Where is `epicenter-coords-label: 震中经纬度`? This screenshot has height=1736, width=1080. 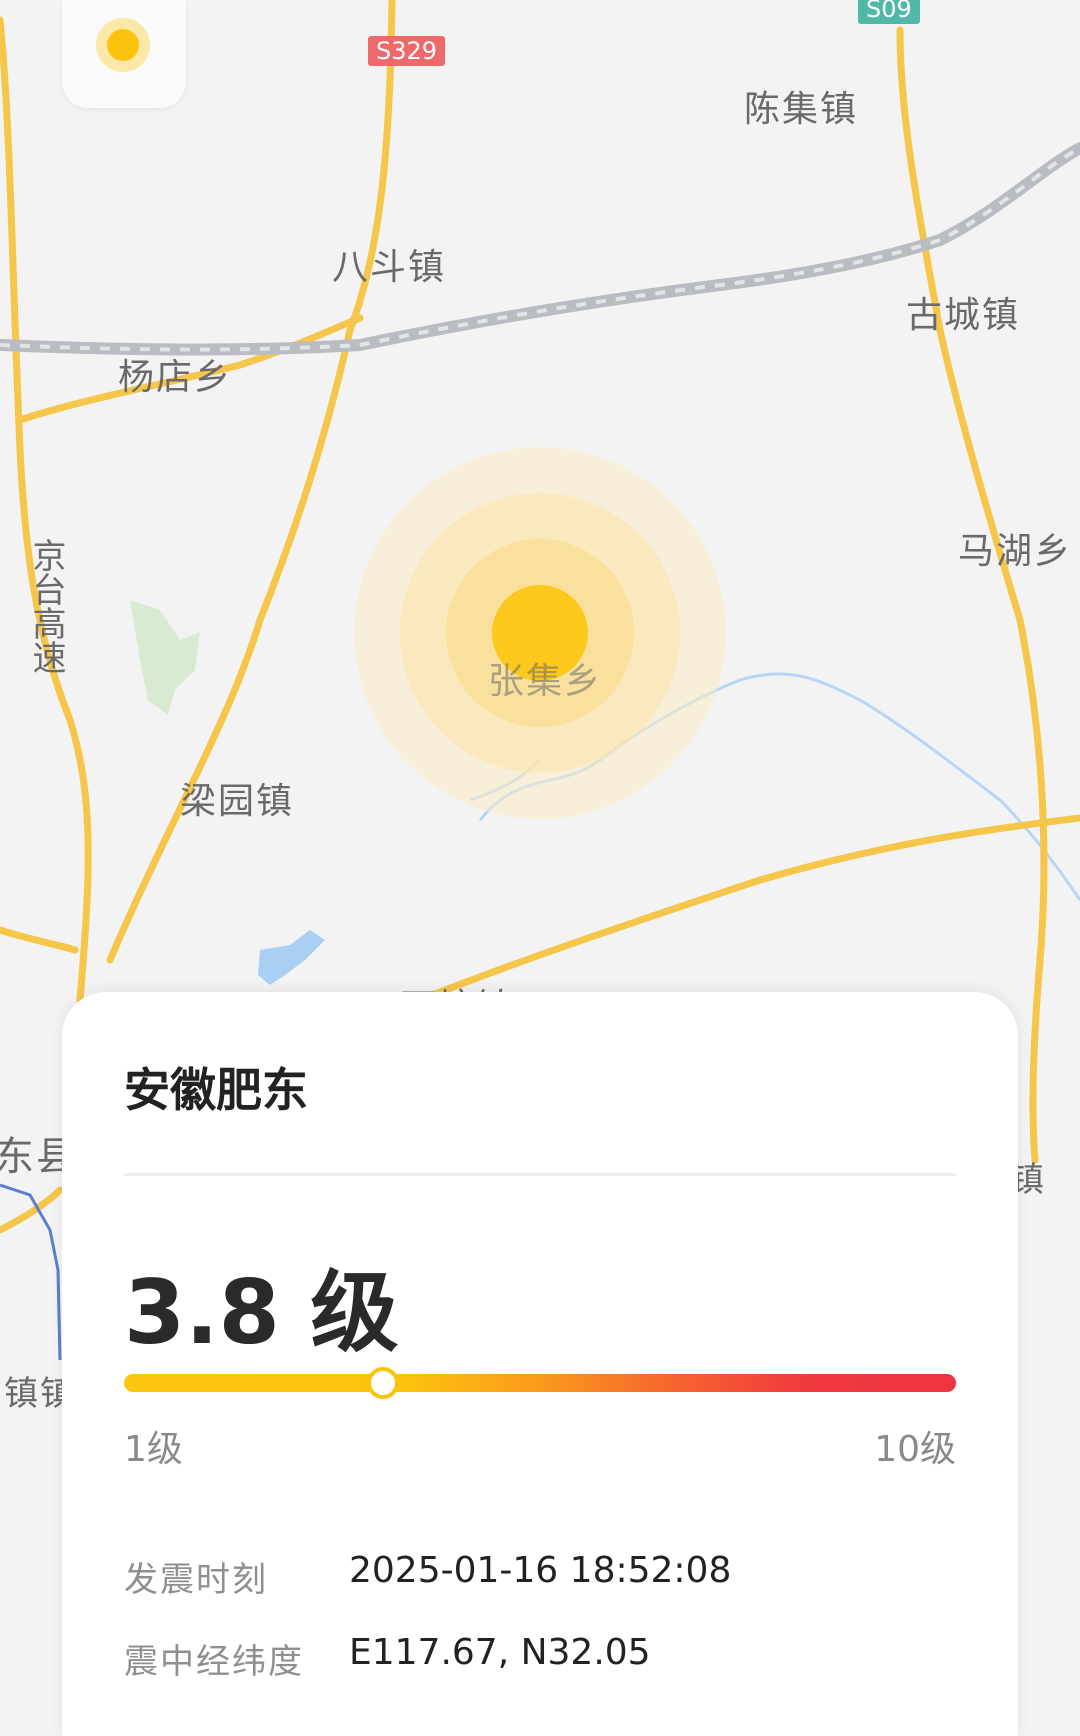 epicenter-coords-label: 震中经纬度 is located at coordinates (214, 1662).